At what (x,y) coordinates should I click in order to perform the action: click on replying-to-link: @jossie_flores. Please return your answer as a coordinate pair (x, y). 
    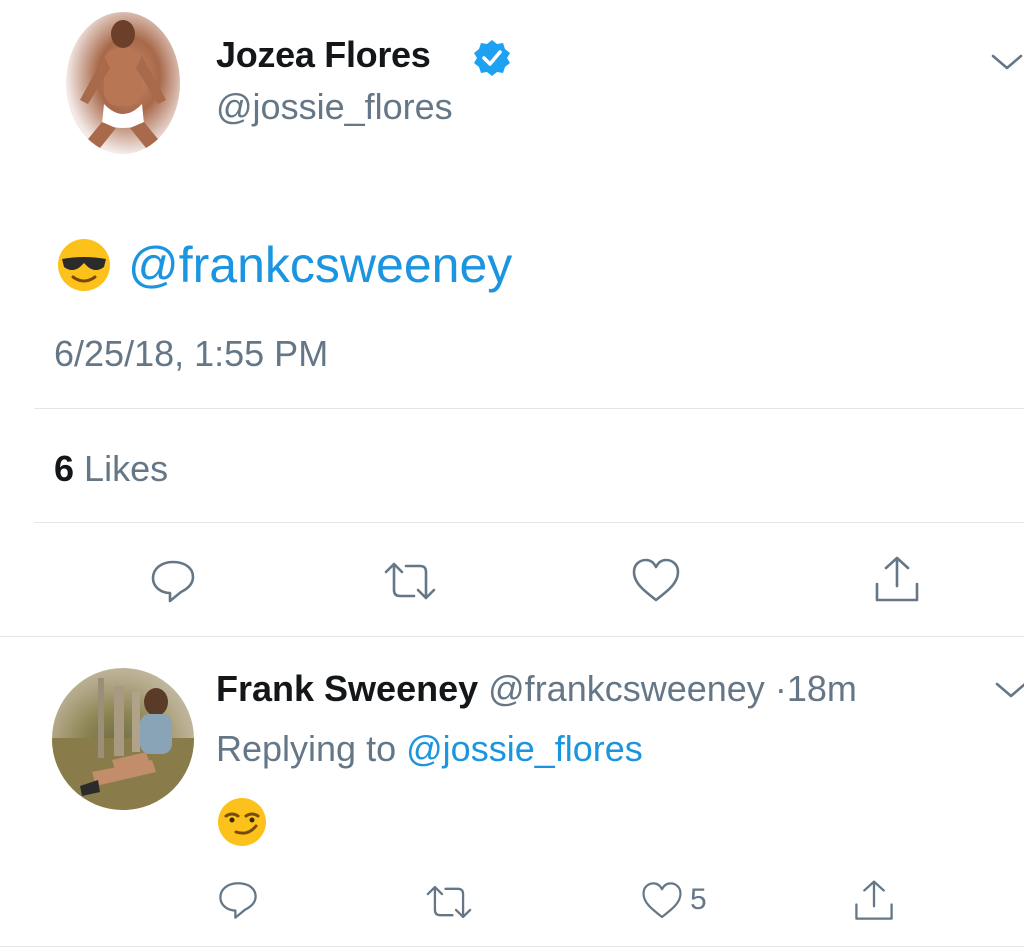
    Looking at the image, I should click on (524, 748).